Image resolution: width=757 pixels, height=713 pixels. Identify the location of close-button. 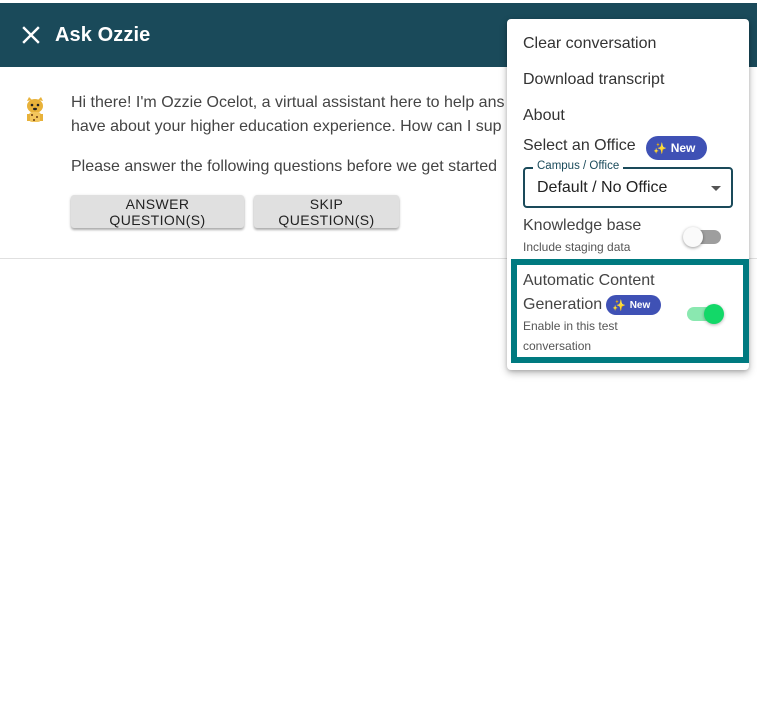
(31, 35).